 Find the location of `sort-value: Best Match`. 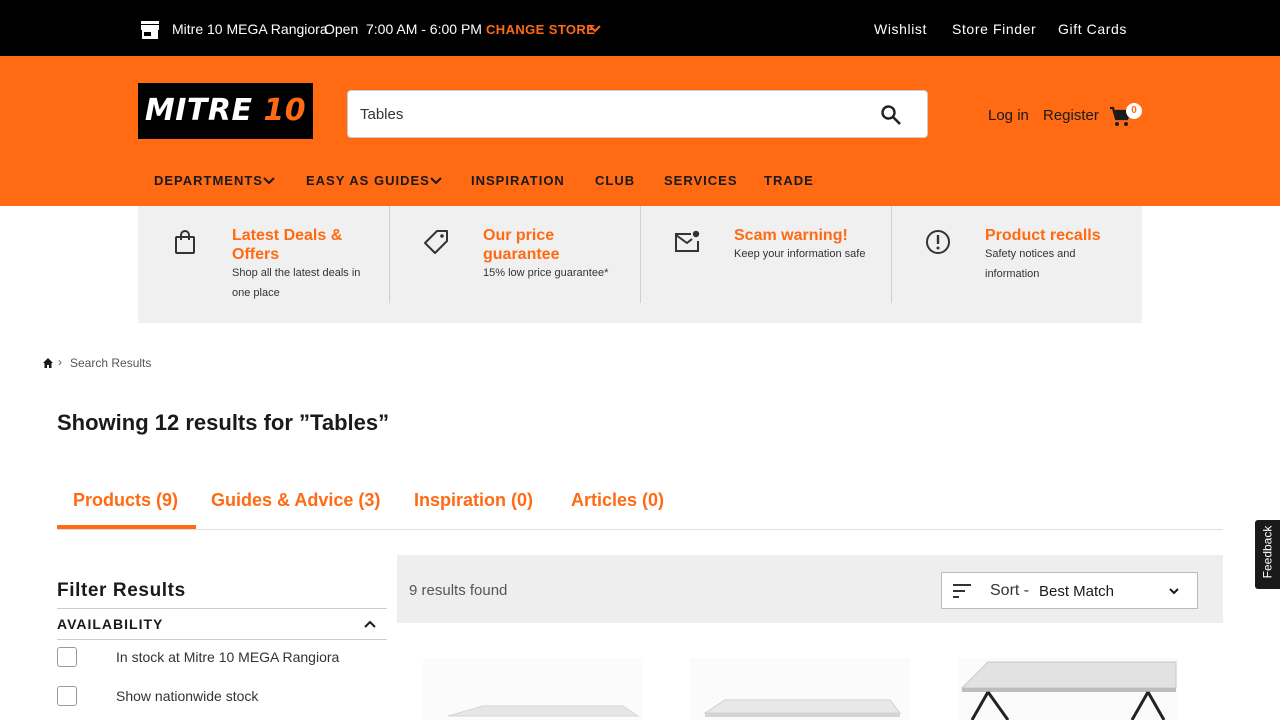

sort-value: Best Match is located at coordinates (1077, 591).